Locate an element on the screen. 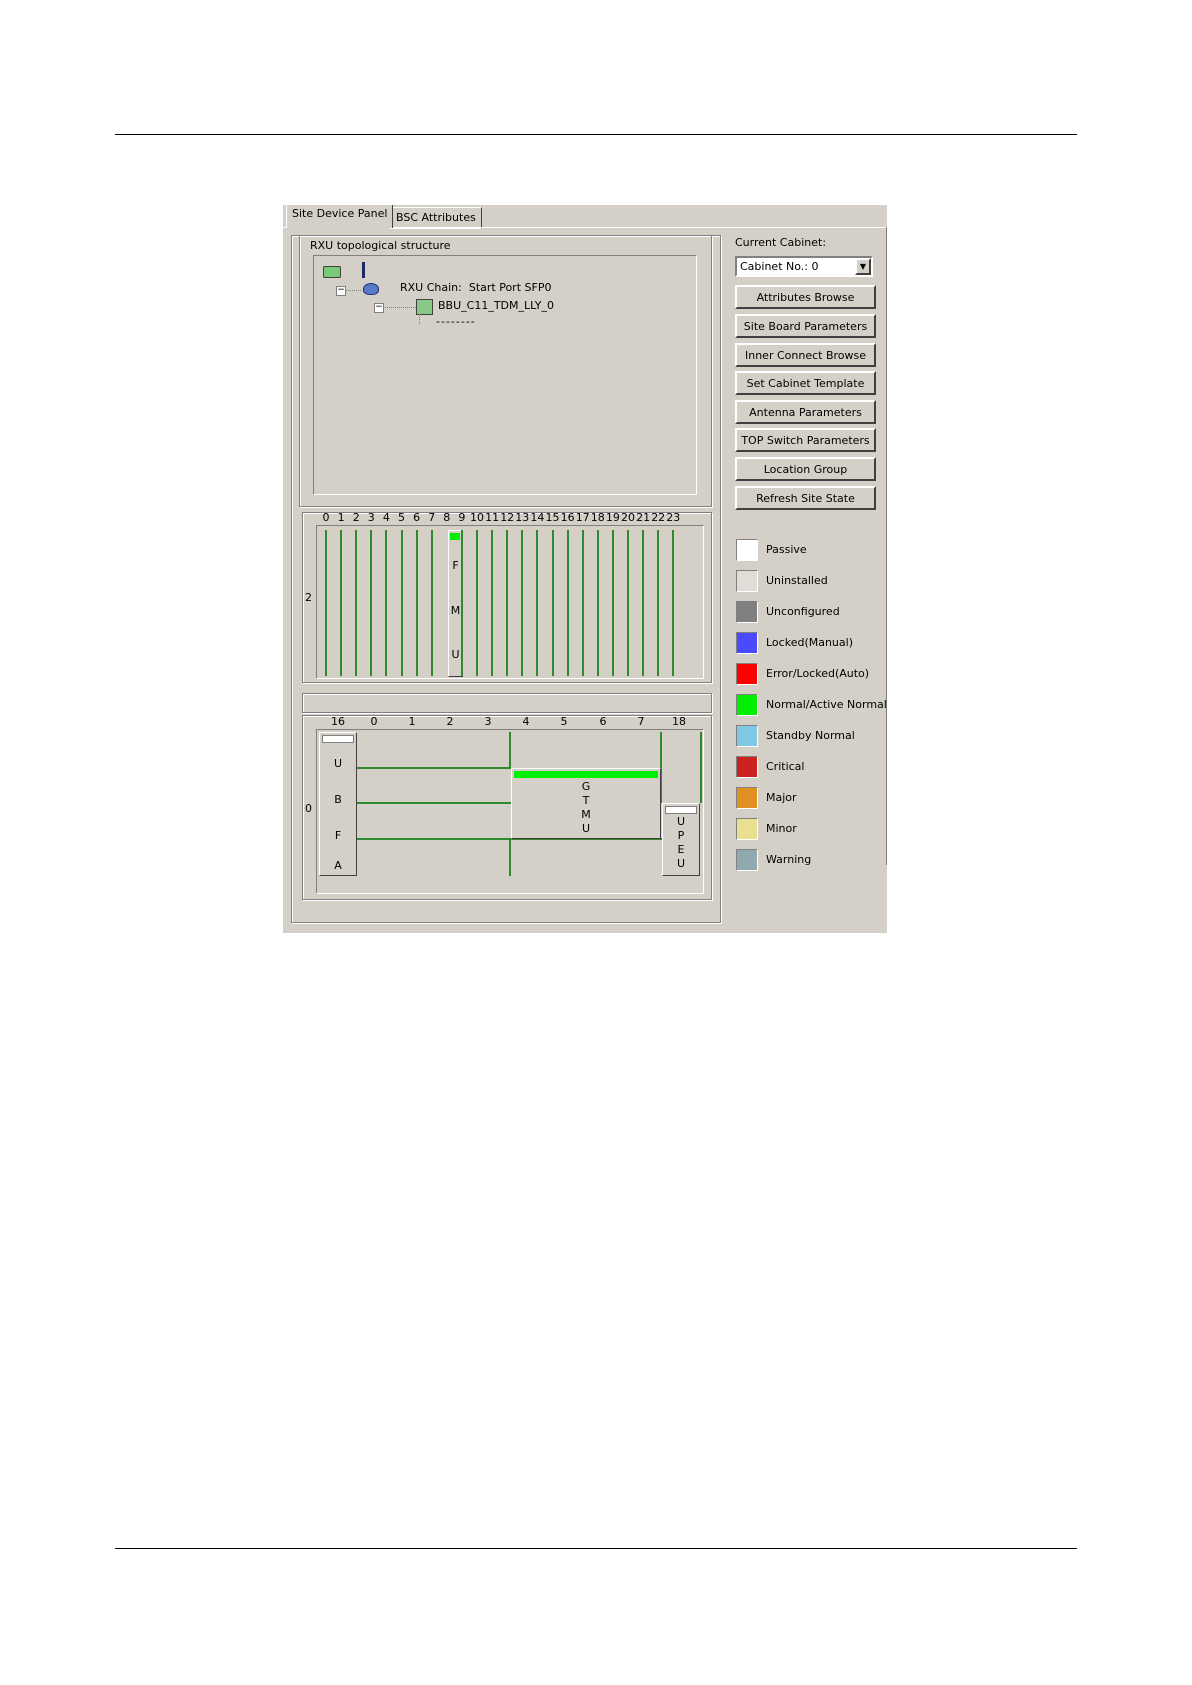 Image resolution: width=1192 pixels, height=1685 pixels. shelf-2-slot-number: 20 is located at coordinates (628, 517).